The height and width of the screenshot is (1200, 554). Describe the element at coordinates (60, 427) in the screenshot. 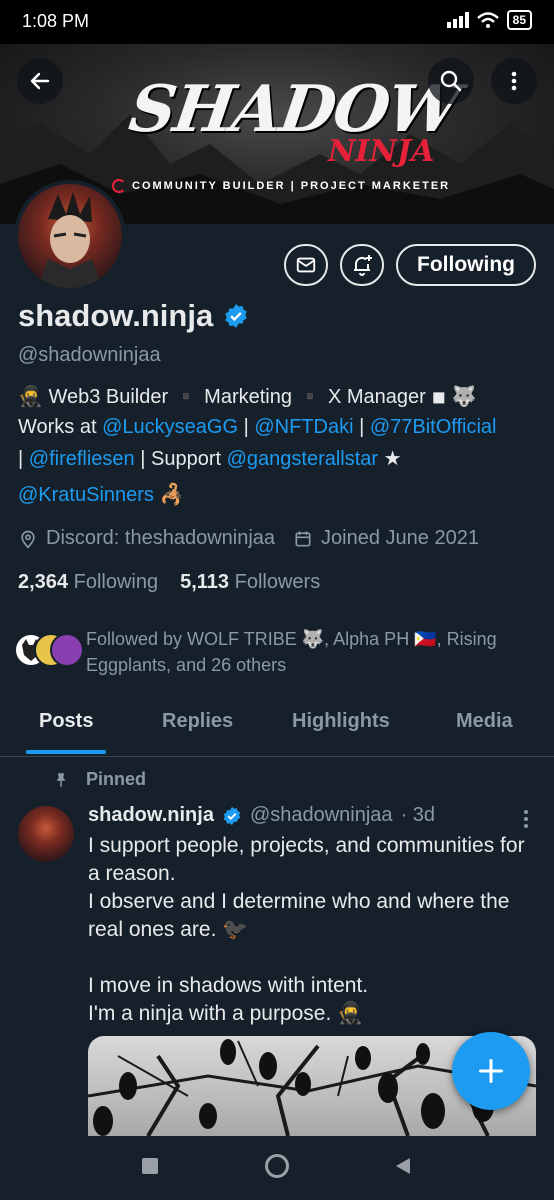

I see `bio-works-at: Works at` at that location.